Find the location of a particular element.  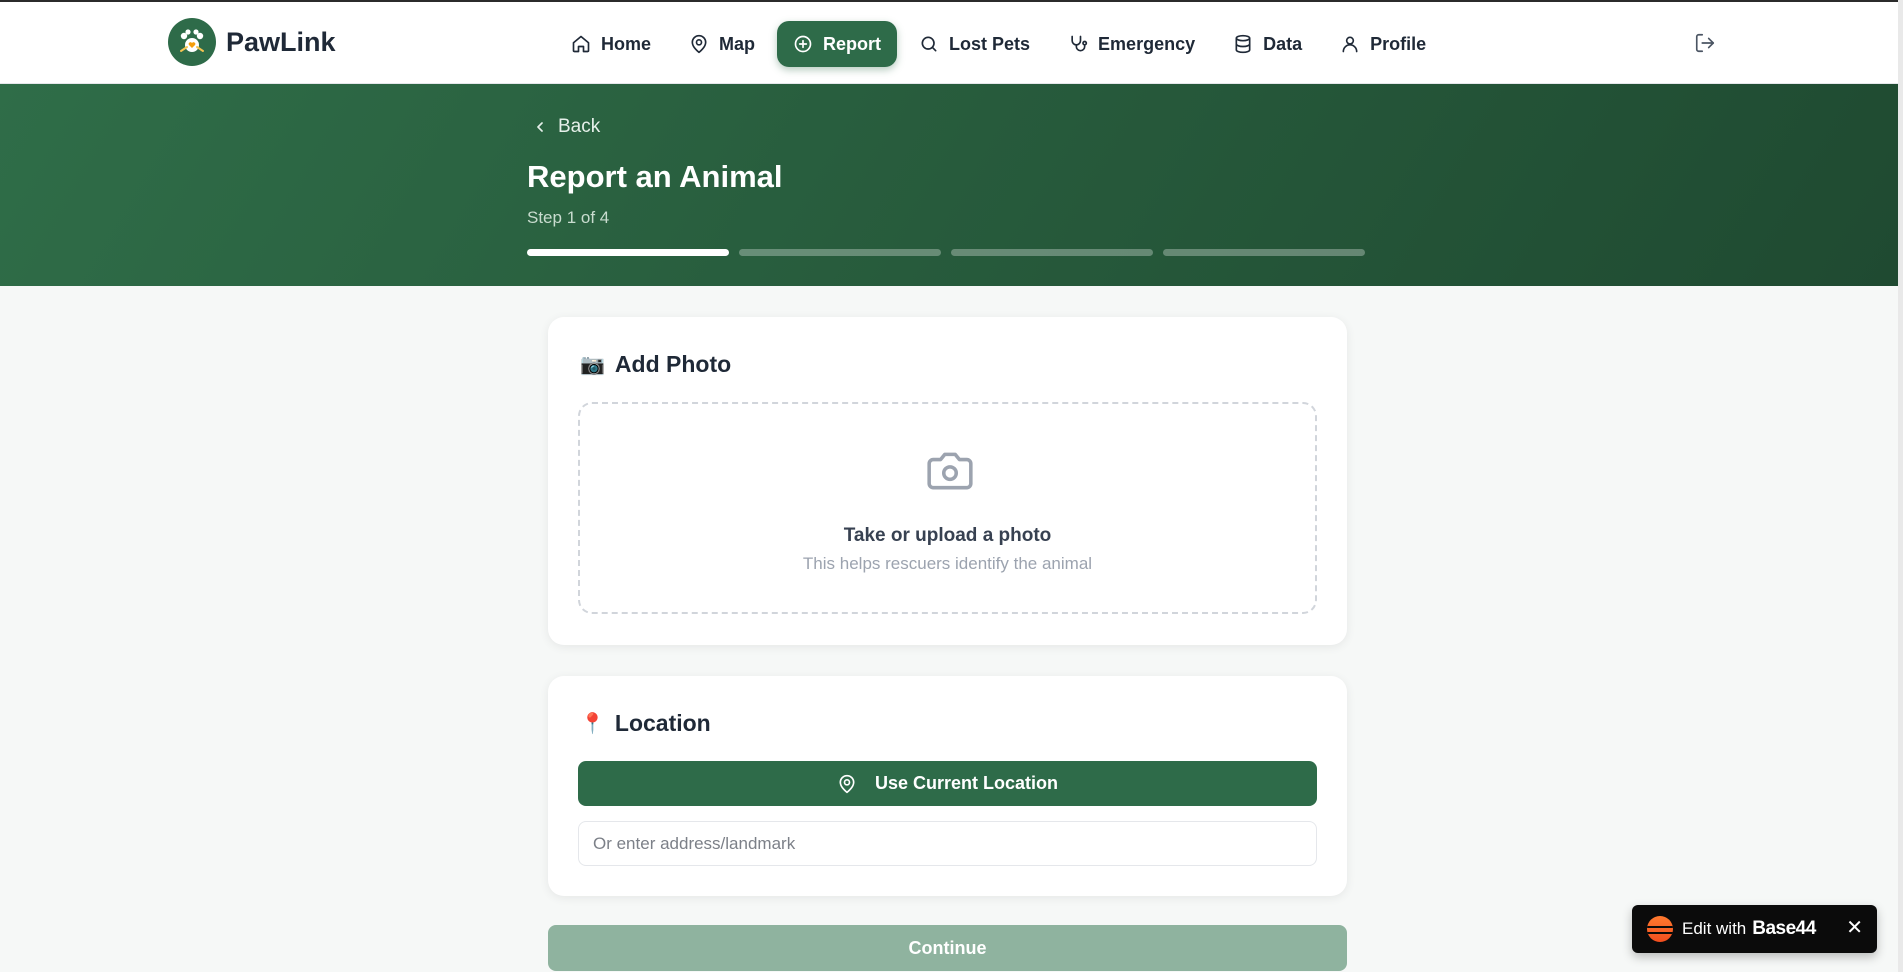

use-current-location-button: Use Current Location is located at coordinates (947, 783).